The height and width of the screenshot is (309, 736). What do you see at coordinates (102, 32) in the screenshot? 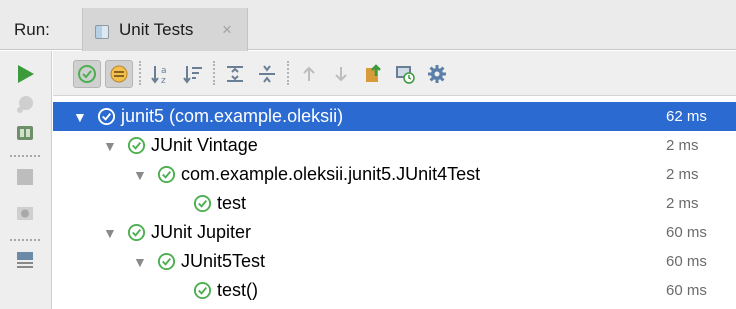
I see `test-config-icon` at bounding box center [102, 32].